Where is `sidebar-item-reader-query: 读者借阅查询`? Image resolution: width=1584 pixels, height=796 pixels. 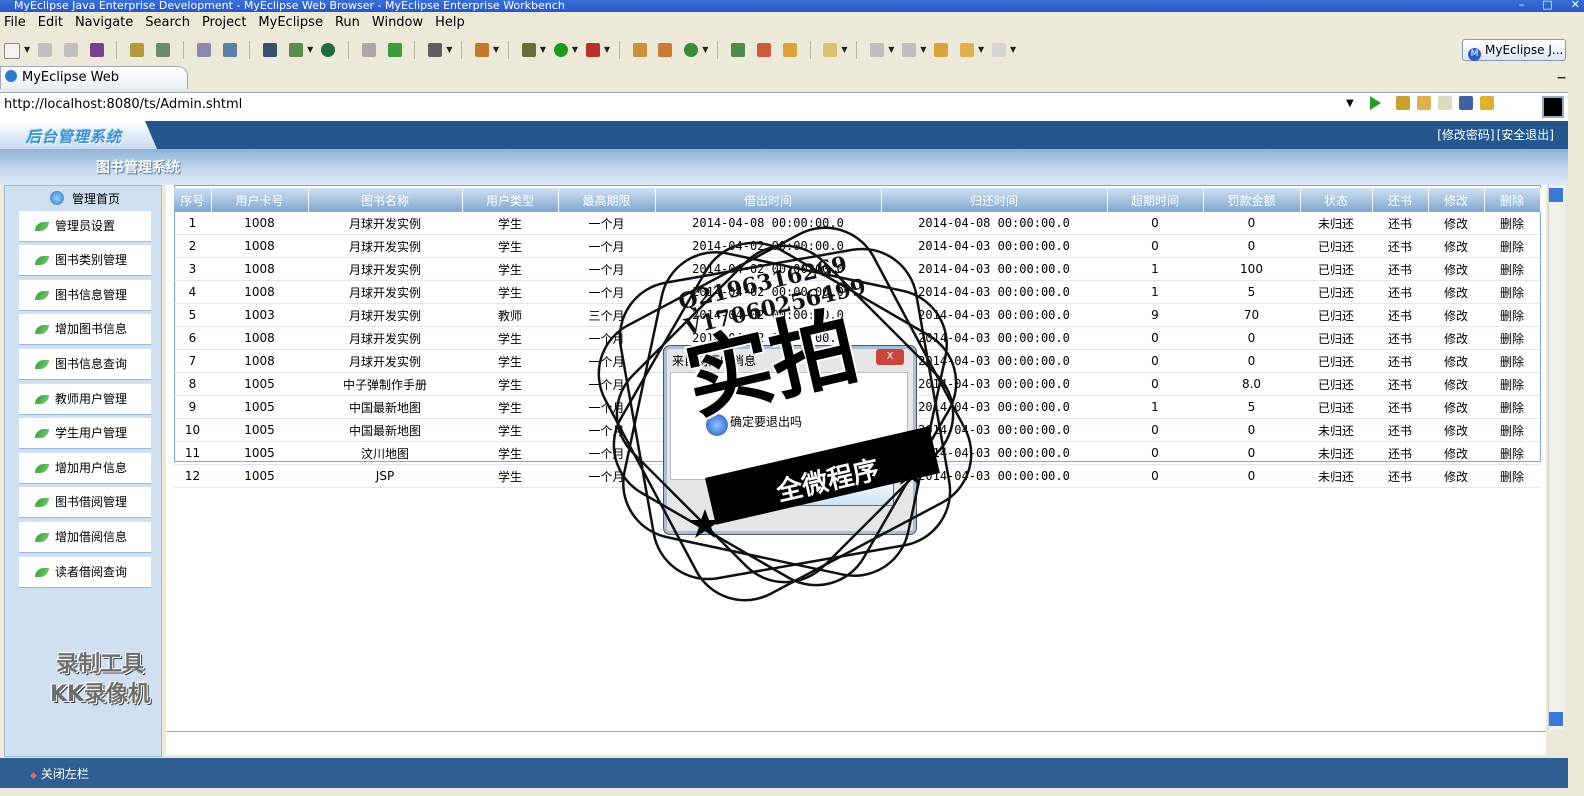 sidebar-item-reader-query: 读者借阅查询 is located at coordinates (85, 572).